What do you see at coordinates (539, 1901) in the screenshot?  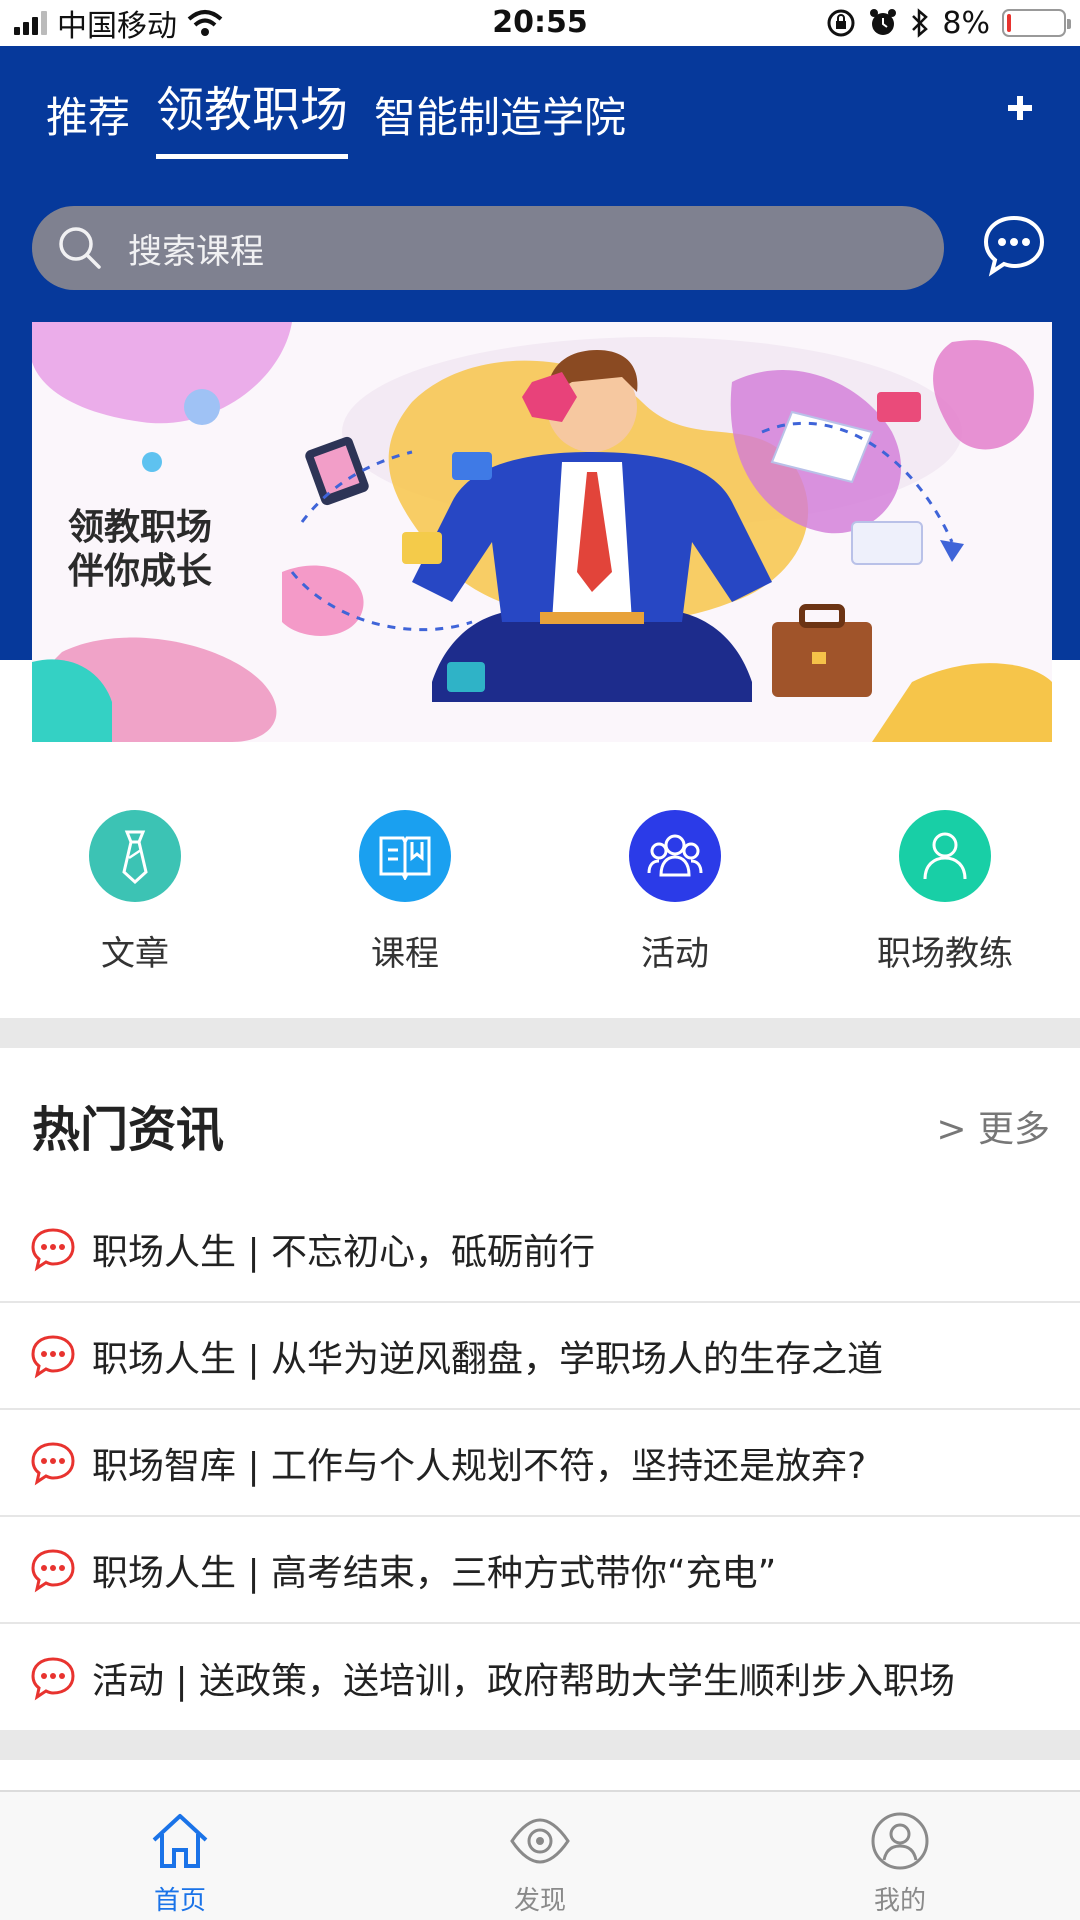 I see `nav-label: 发现` at bounding box center [539, 1901].